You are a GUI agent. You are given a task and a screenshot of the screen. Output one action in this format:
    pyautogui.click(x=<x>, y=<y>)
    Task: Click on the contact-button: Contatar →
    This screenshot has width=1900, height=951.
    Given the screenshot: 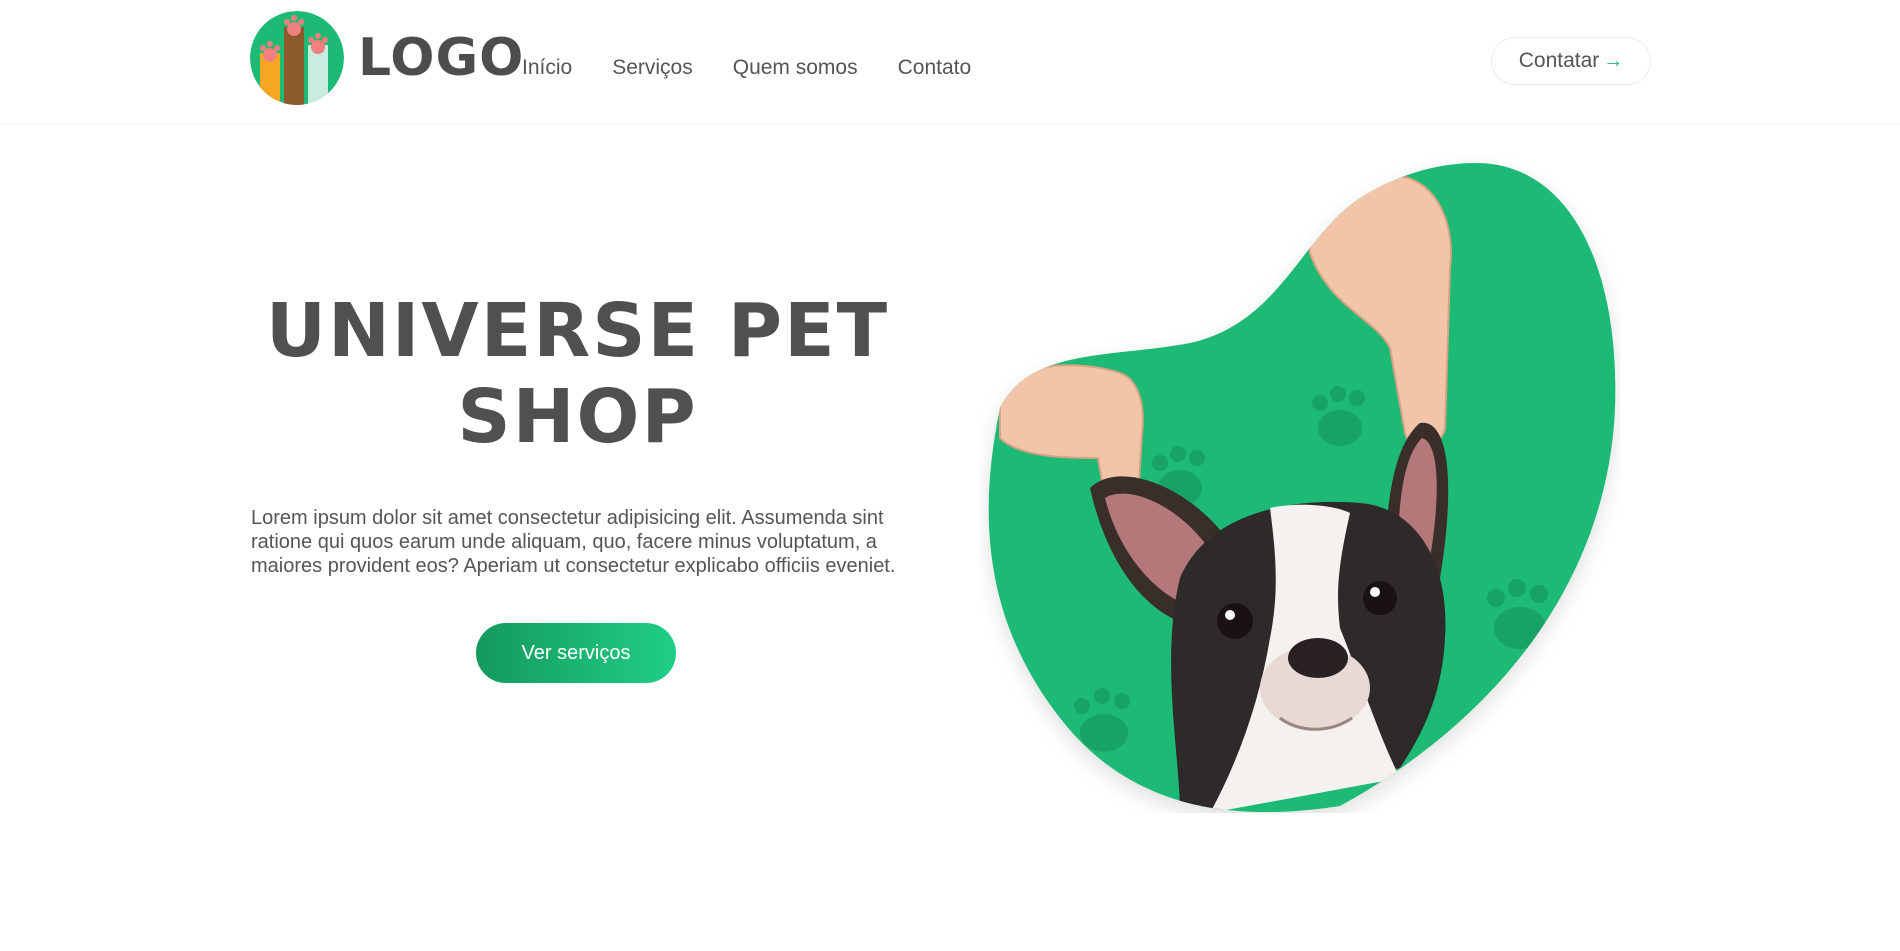 What is the action you would take?
    pyautogui.click(x=1571, y=61)
    